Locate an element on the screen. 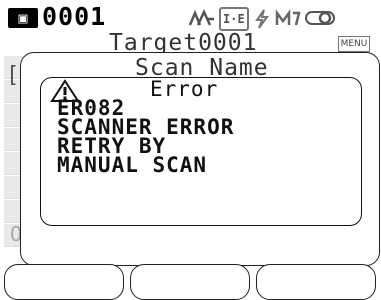  card-icon: ▣ is located at coordinates (23, 18).